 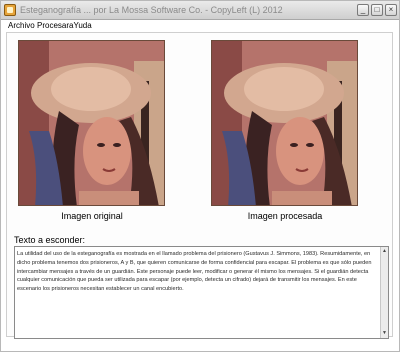 What do you see at coordinates (21, 26) in the screenshot?
I see `menu-archivo: Archivo` at bounding box center [21, 26].